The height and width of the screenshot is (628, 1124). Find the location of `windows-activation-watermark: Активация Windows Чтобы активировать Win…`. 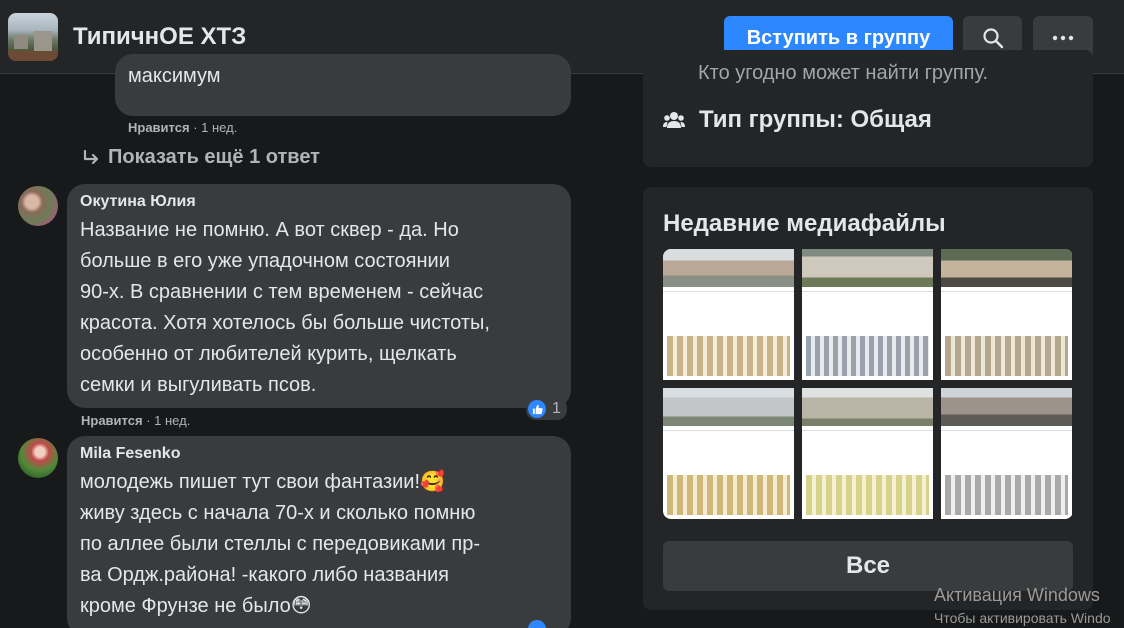

windows-activation-watermark: Активация Windows Чтобы активировать Win… is located at coordinates (1022, 605).